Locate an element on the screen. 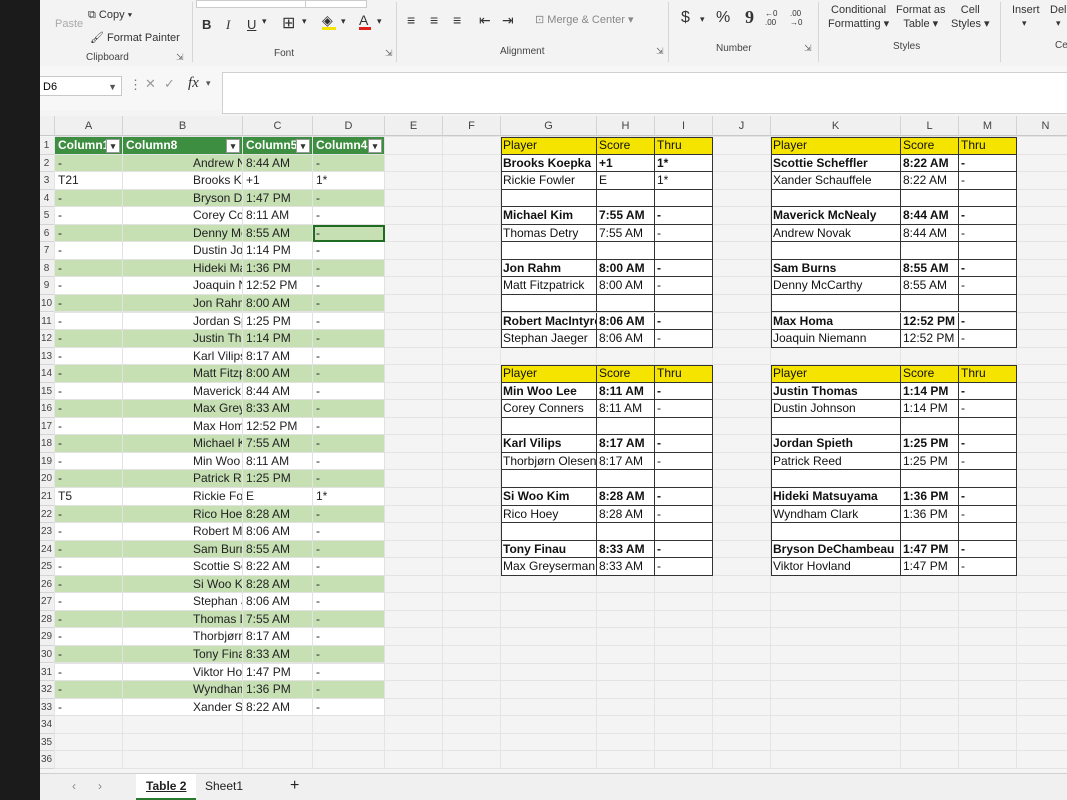 This screenshot has width=1067, height=800. delete-button: Del is located at coordinates (1058, 10).